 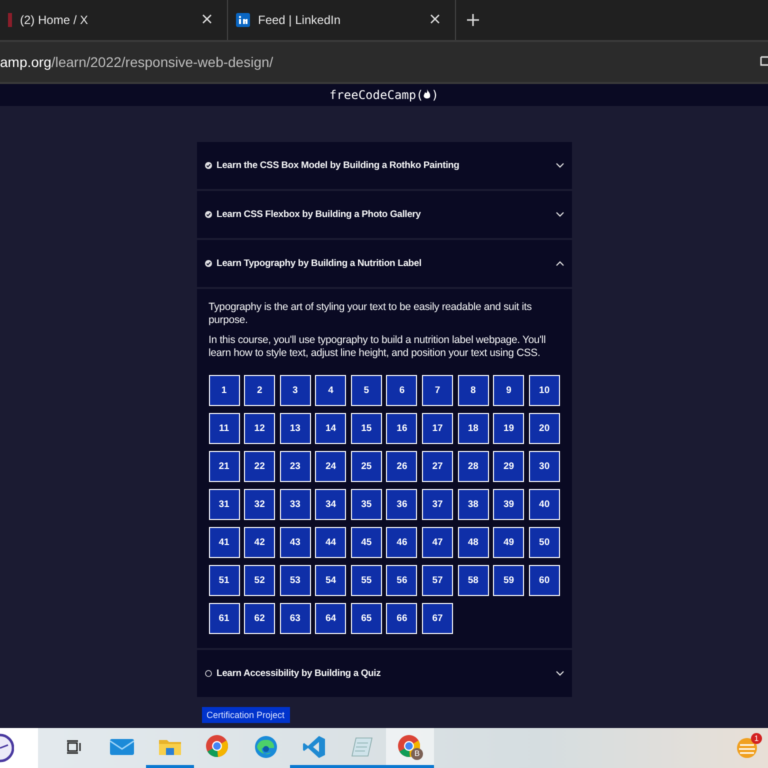 I want to click on step-button: 1, so click(x=224, y=390).